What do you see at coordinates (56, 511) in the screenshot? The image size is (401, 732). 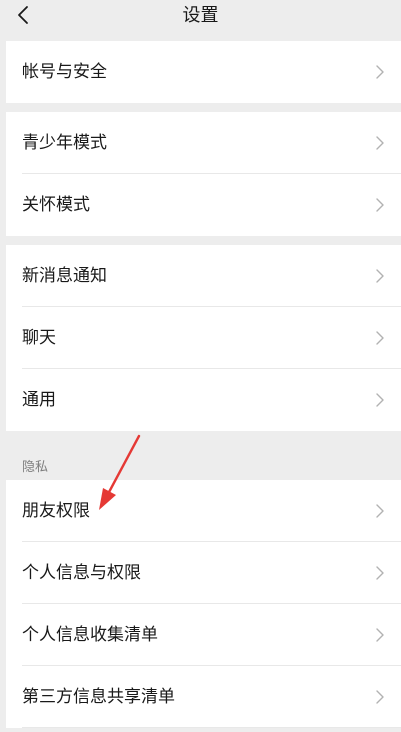 I see `menu-item-label: 朋友权限` at bounding box center [56, 511].